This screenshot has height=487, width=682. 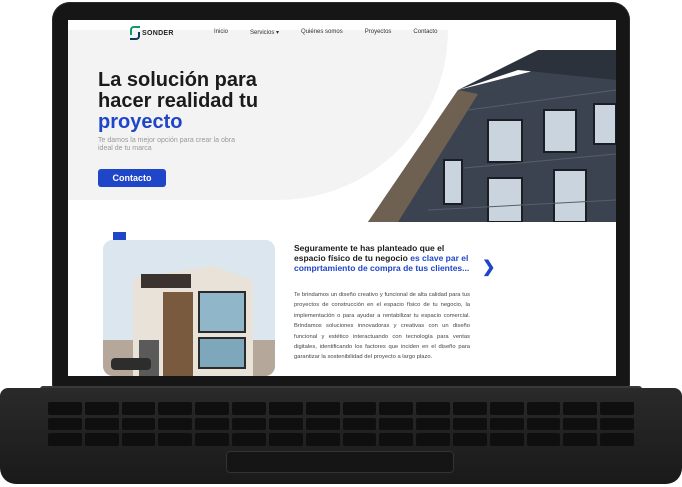 What do you see at coordinates (132, 178) in the screenshot?
I see `contact-button: Contacto` at bounding box center [132, 178].